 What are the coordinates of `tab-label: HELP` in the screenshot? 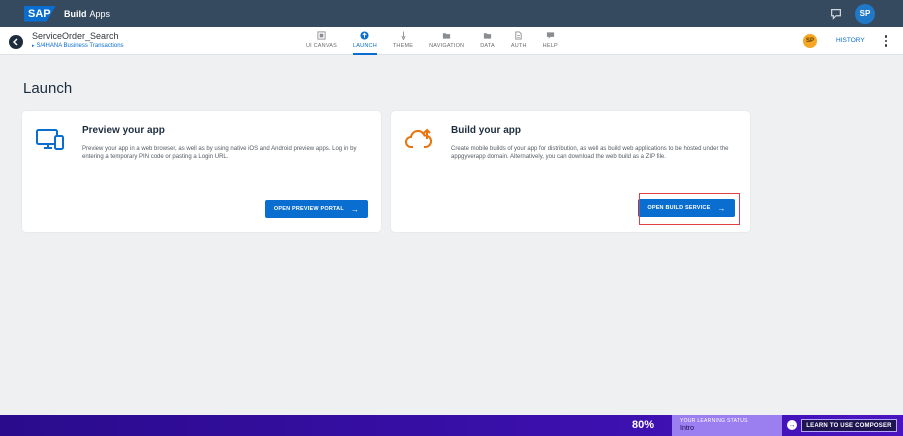 It's located at (550, 46).